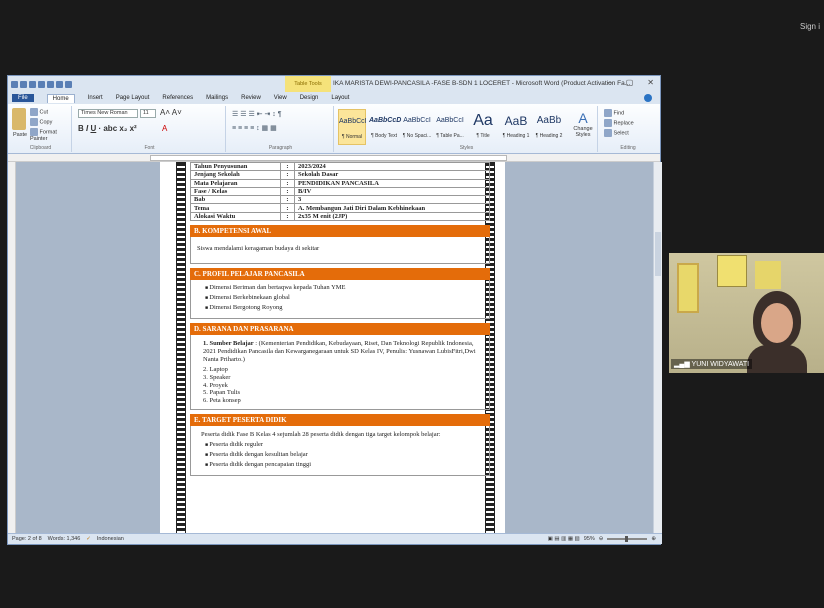 This screenshot has height=608, width=824. What do you see at coordinates (257, 114) in the screenshot?
I see `list-icons: ☰ ☰ ☰ ⇤ ⇥ ↕ ¶` at bounding box center [257, 114].